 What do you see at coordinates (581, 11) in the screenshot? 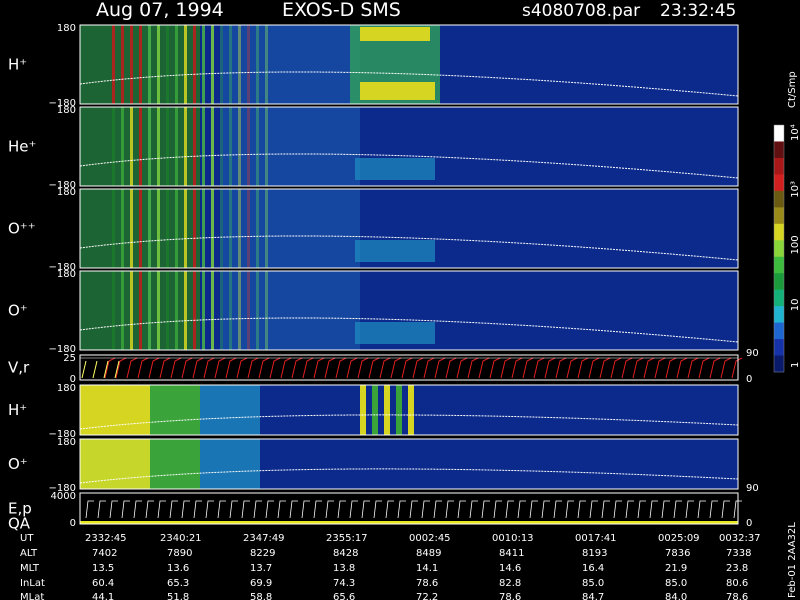
I see `header-file: s4080708.par` at bounding box center [581, 11].